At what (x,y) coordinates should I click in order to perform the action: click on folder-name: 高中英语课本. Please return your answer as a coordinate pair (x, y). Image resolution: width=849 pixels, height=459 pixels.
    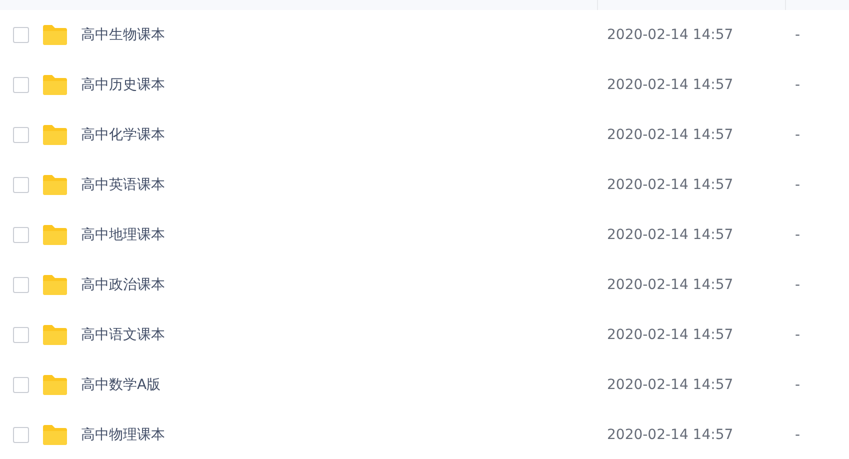
    Looking at the image, I should click on (123, 185).